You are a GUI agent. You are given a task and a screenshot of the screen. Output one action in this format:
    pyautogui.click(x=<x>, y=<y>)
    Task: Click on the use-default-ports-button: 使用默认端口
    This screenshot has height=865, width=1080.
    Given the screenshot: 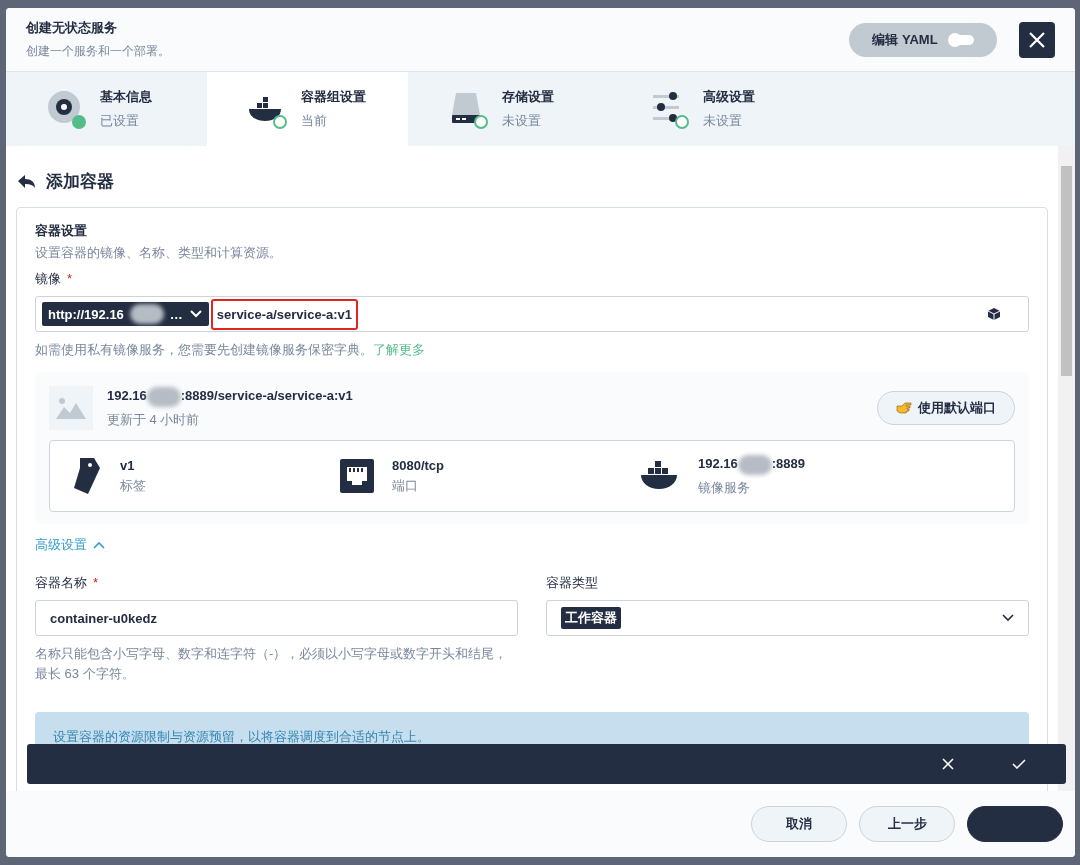 What is the action you would take?
    pyautogui.click(x=946, y=408)
    